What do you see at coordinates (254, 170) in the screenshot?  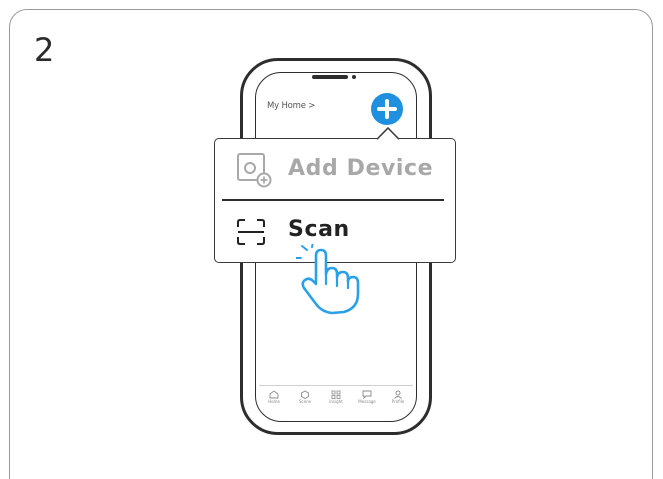 I see `add-device-icon` at bounding box center [254, 170].